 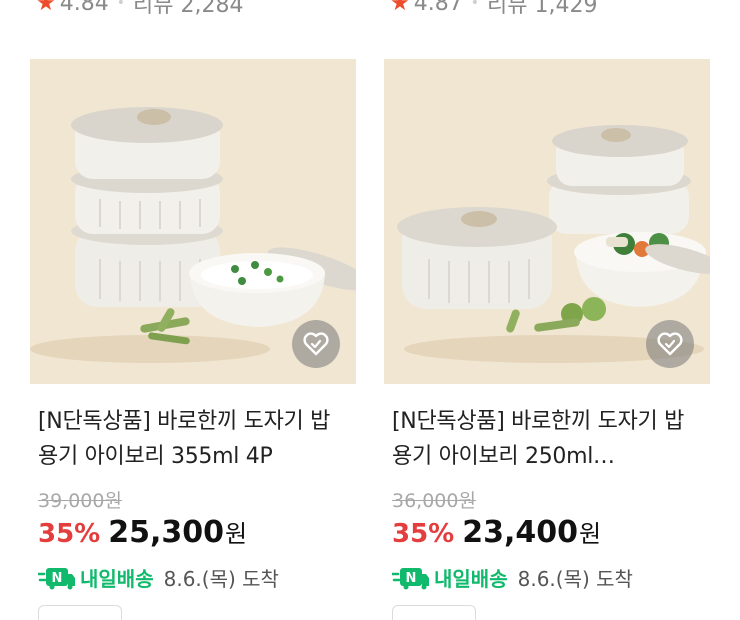 I want to click on rating-row: ★ 4.84 • 리뷰 2,284, so click(x=139, y=9).